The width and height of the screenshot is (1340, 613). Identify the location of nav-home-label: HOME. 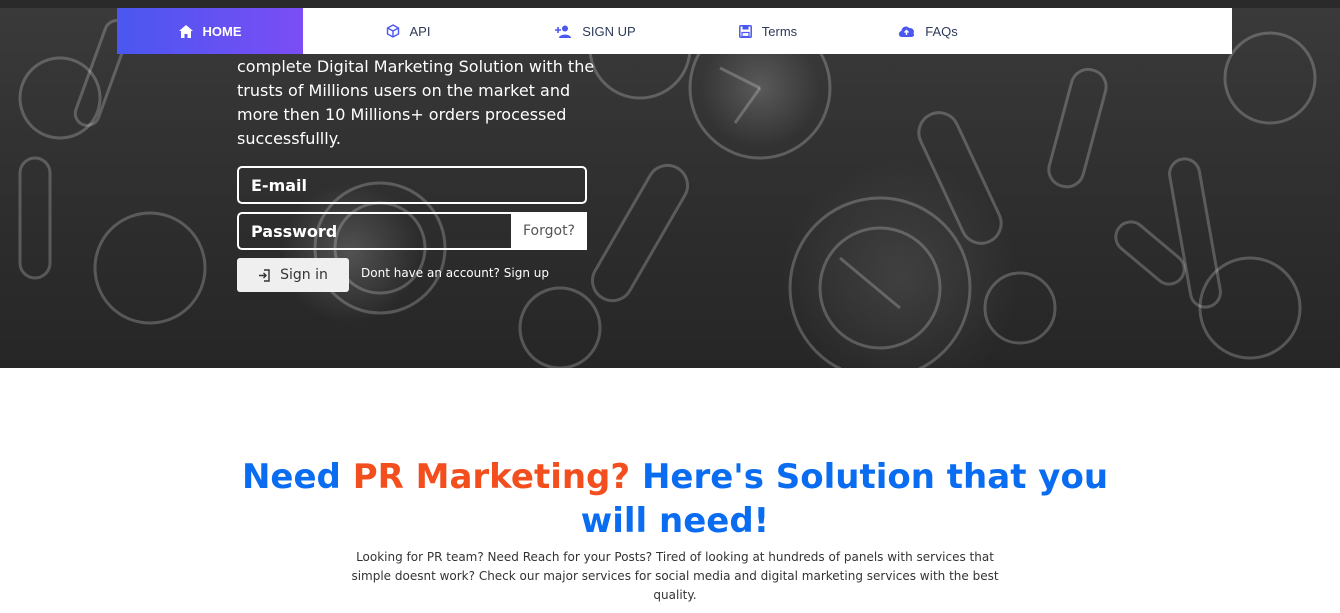
(222, 31).